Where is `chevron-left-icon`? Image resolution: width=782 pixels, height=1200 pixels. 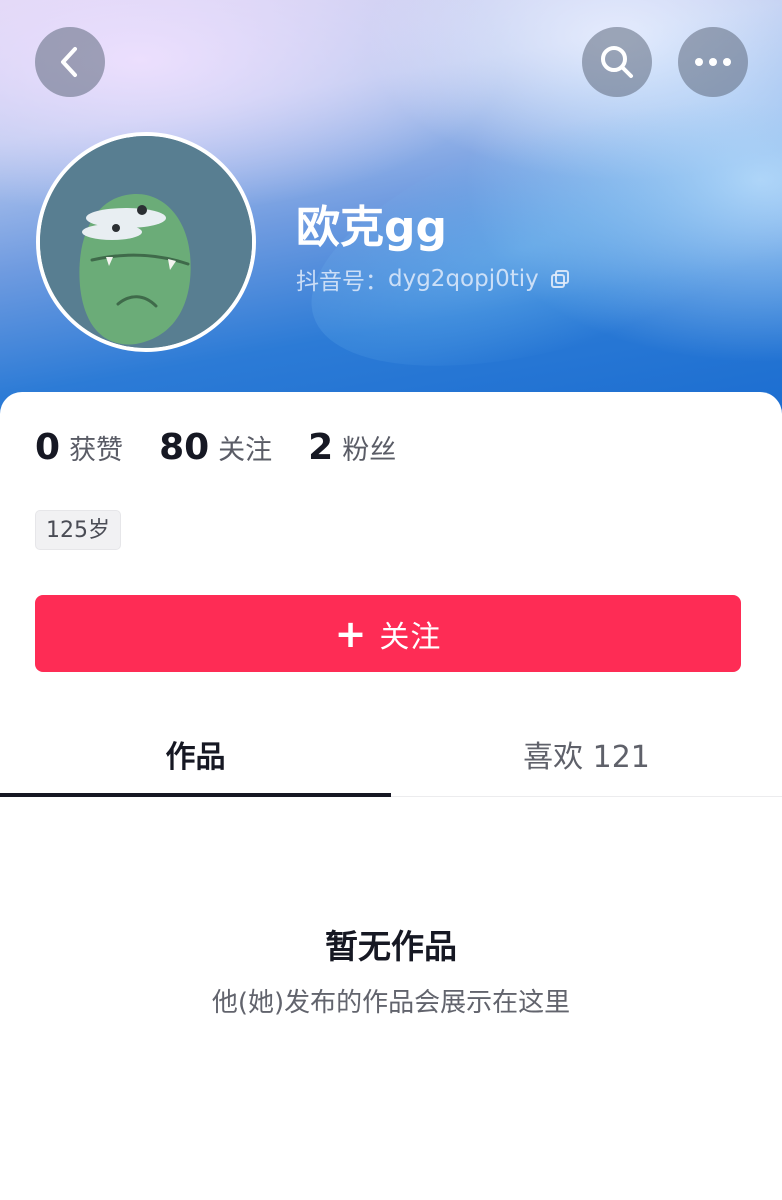
chevron-left-icon is located at coordinates (69, 62).